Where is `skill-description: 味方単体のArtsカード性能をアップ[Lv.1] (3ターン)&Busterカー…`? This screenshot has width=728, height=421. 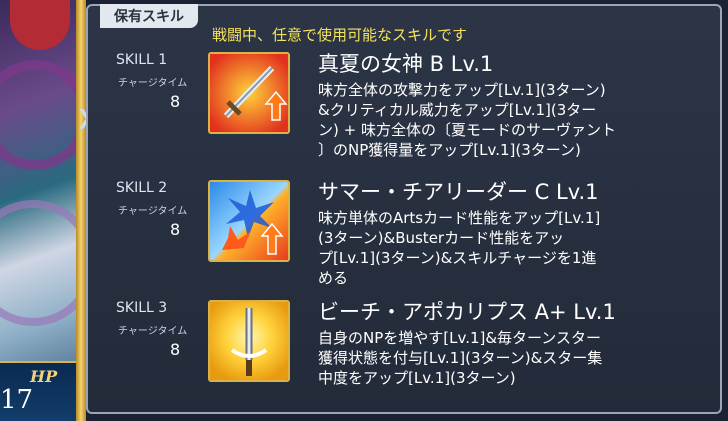
skill-description: 味方単体のArtsカード性能をアップ[Lv.1] (3ターン)&Busterカー… is located at coordinates (459, 248).